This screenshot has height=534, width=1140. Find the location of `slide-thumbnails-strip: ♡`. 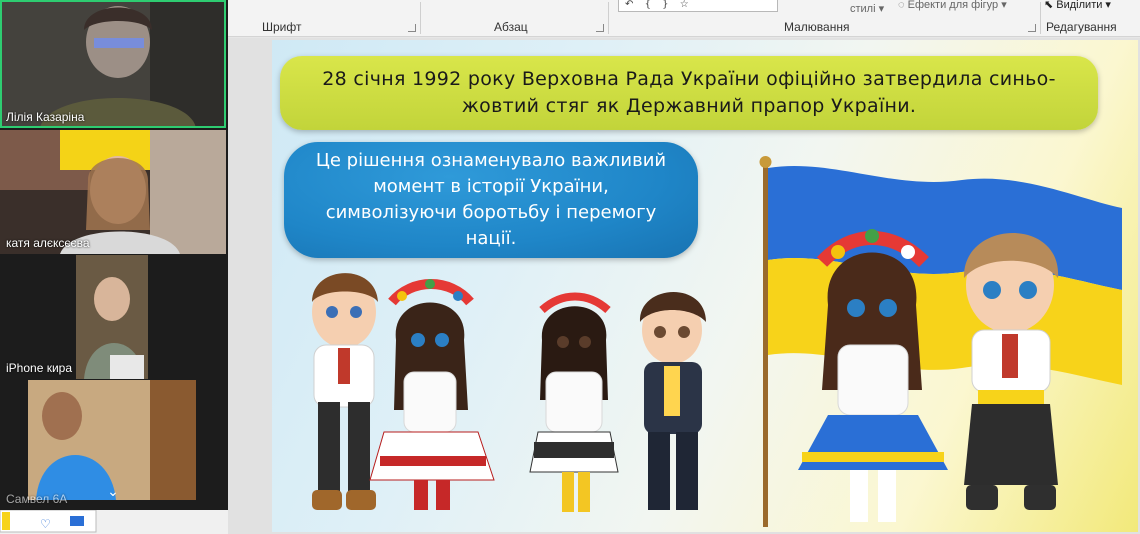

slide-thumbnails-strip: ♡ is located at coordinates (114, 521).